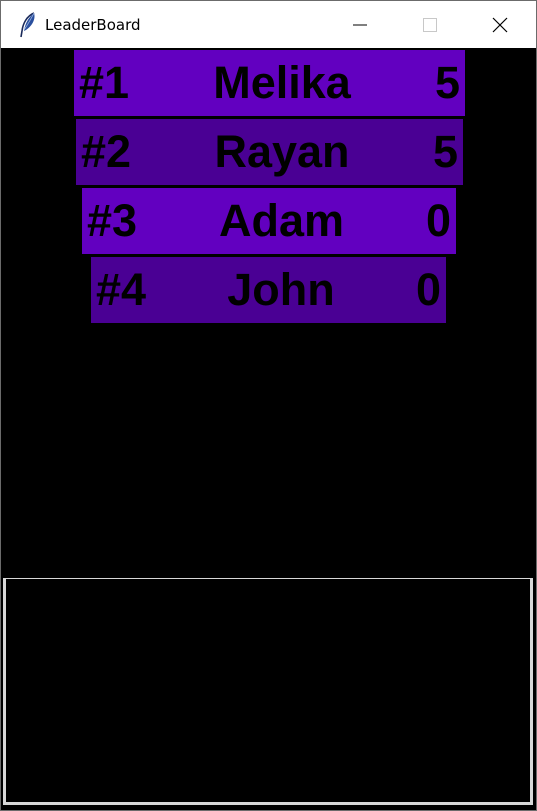 The image size is (537, 811). I want to click on leaderboard-row: #2 Rayan 5, so click(269, 152).